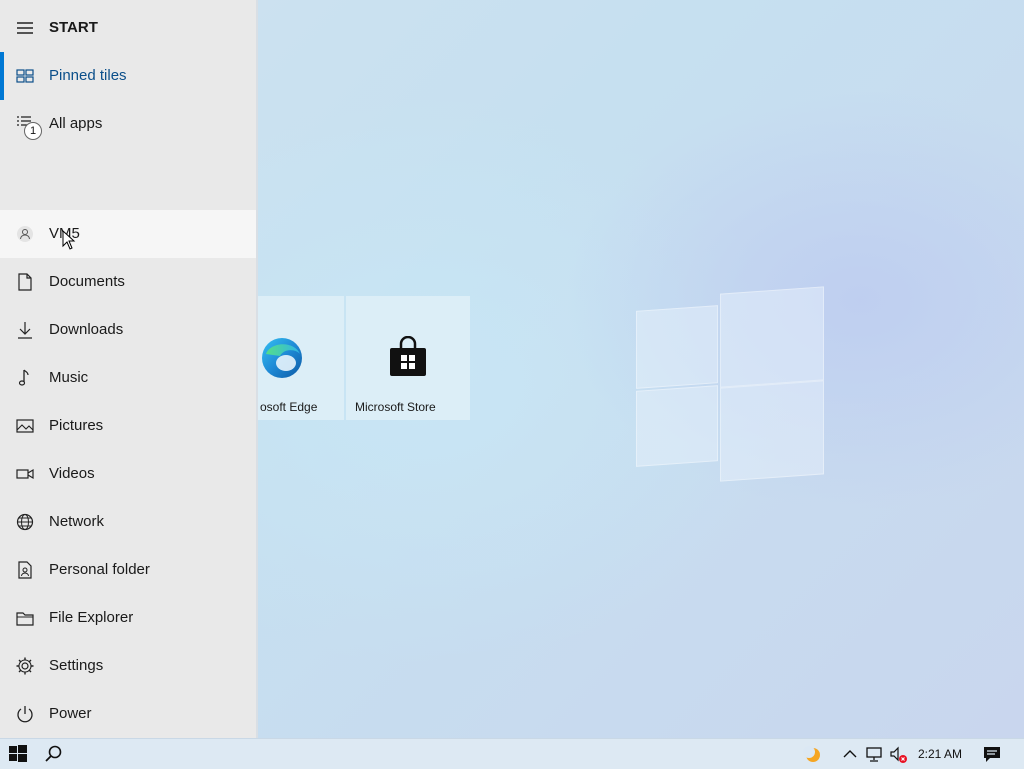  What do you see at coordinates (992, 754) in the screenshot?
I see `action-center-icon` at bounding box center [992, 754].